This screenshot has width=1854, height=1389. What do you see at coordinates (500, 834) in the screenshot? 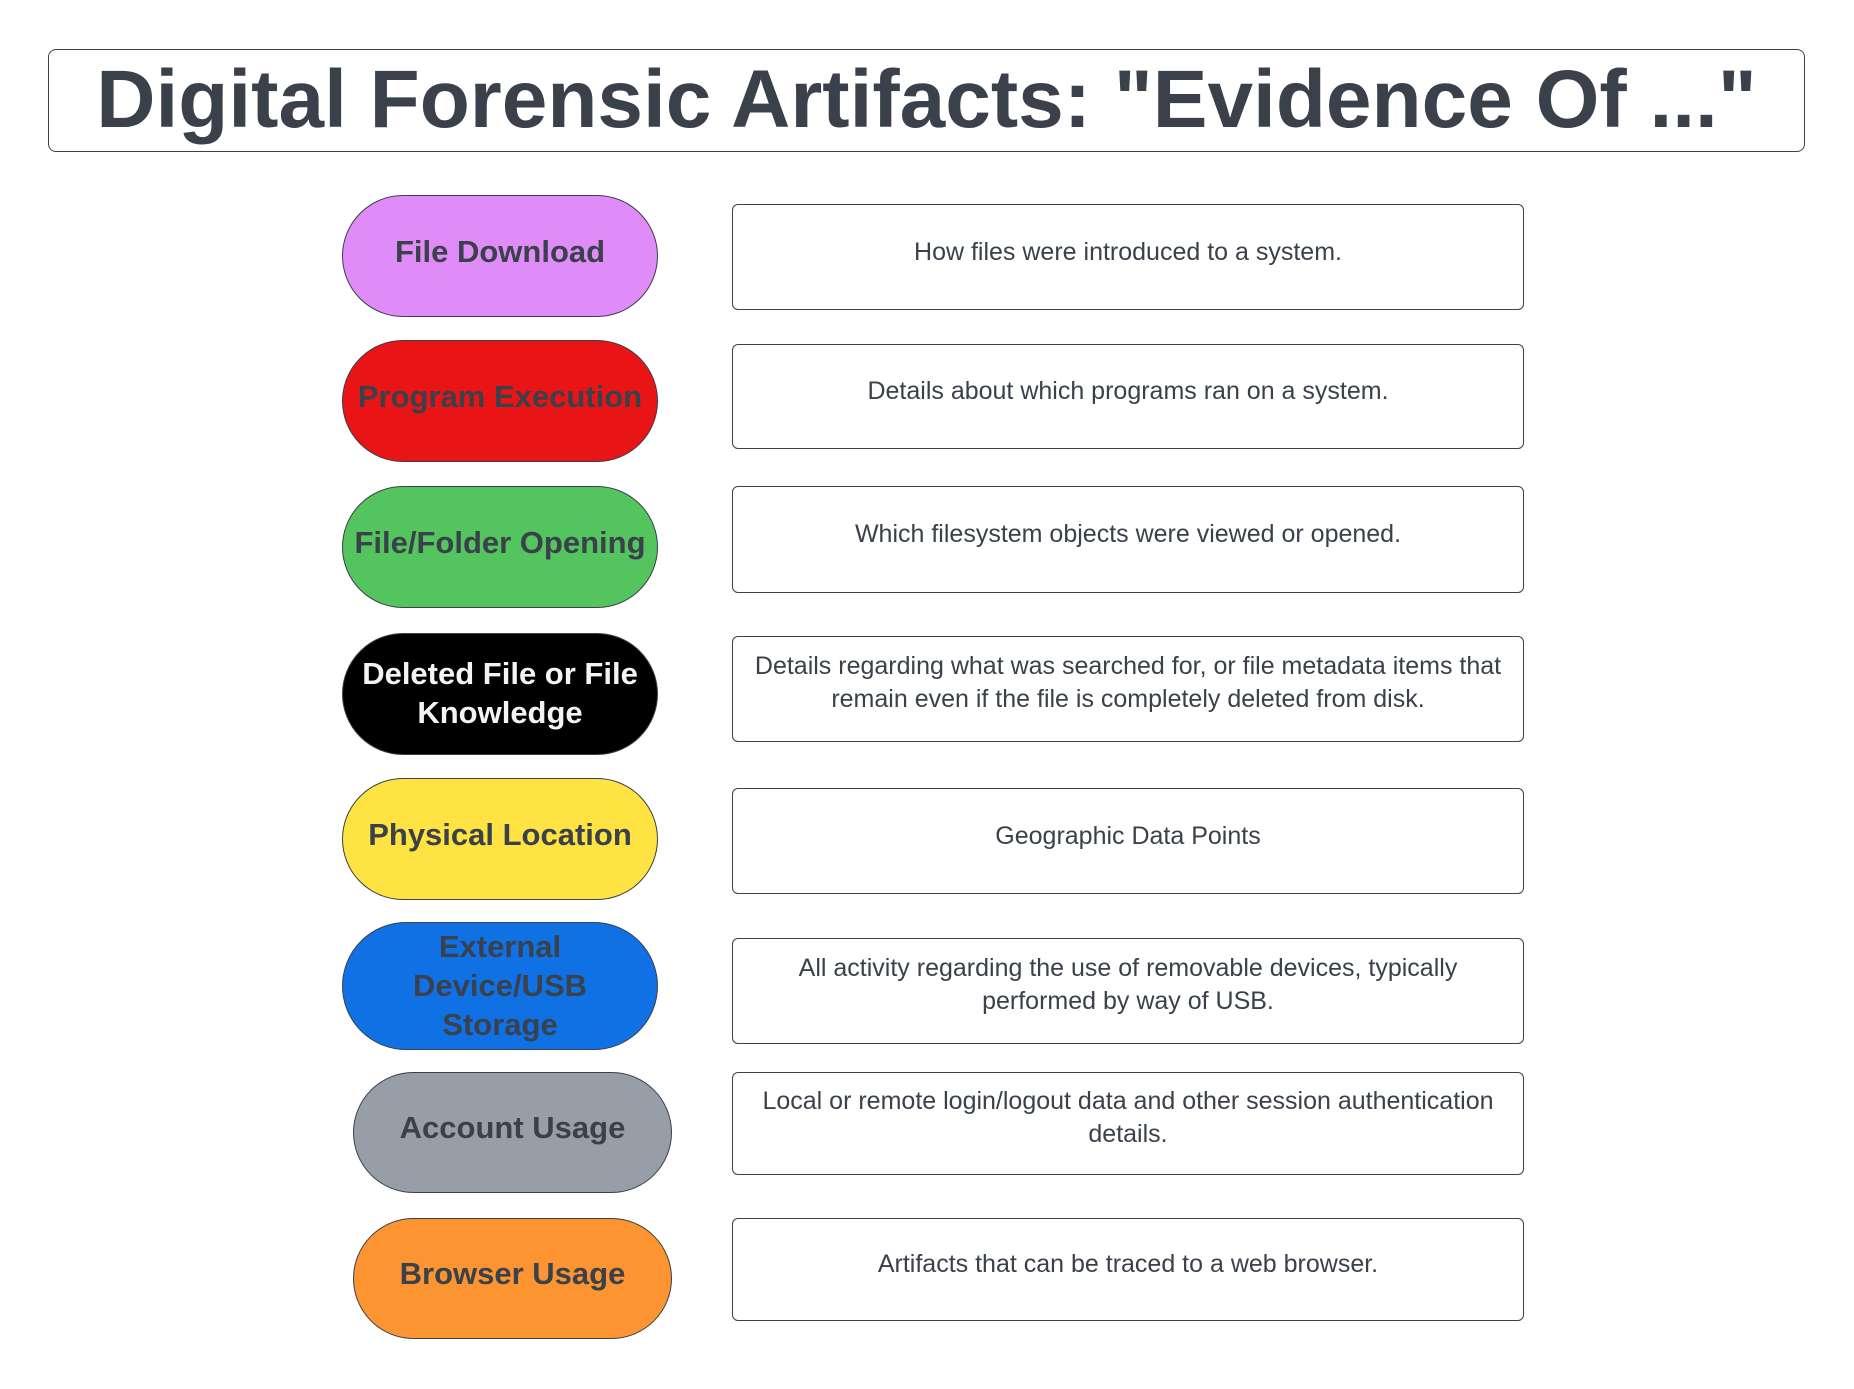
I see `category-label: Physical Location` at bounding box center [500, 834].